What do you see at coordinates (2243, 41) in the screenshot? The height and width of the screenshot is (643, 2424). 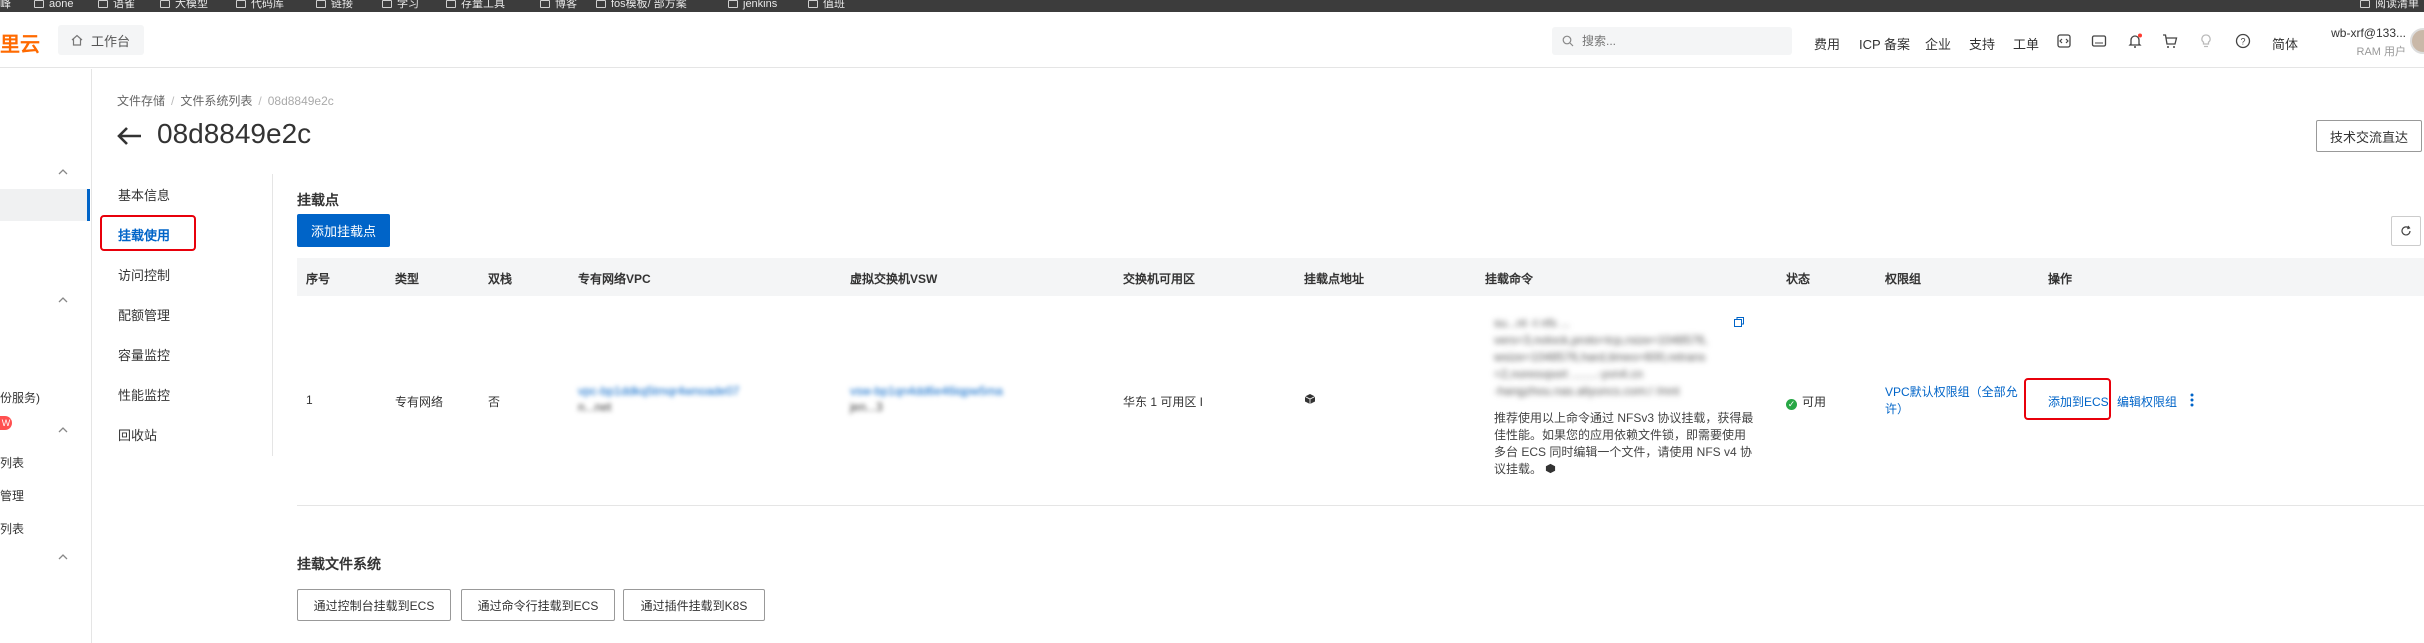 I see `help-icon: ?` at bounding box center [2243, 41].